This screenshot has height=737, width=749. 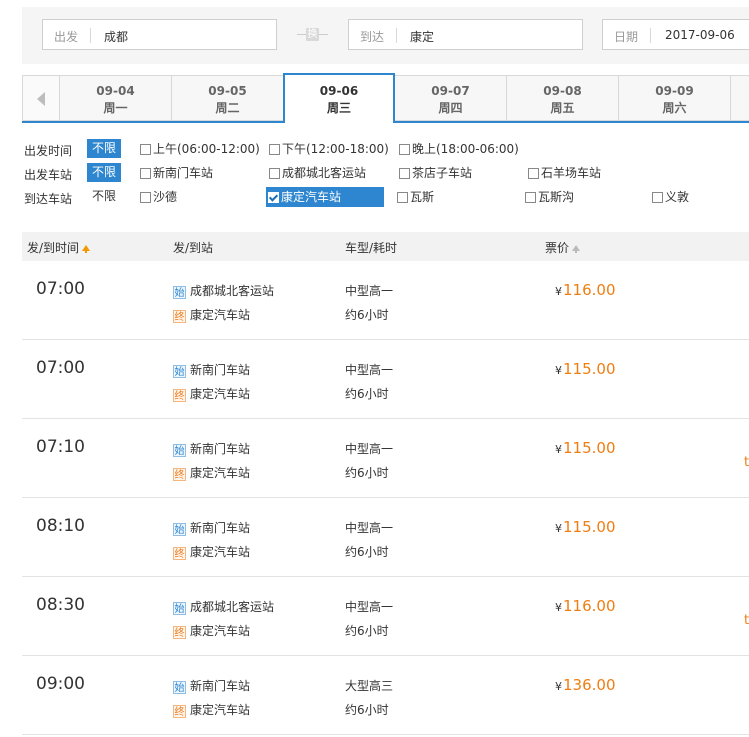 What do you see at coordinates (385, 300) in the screenshot?
I see `table-row: 07:00 始成都城北客运站终康定汽车站 中型高一 约6小时 ¥116.00` at bounding box center [385, 300].